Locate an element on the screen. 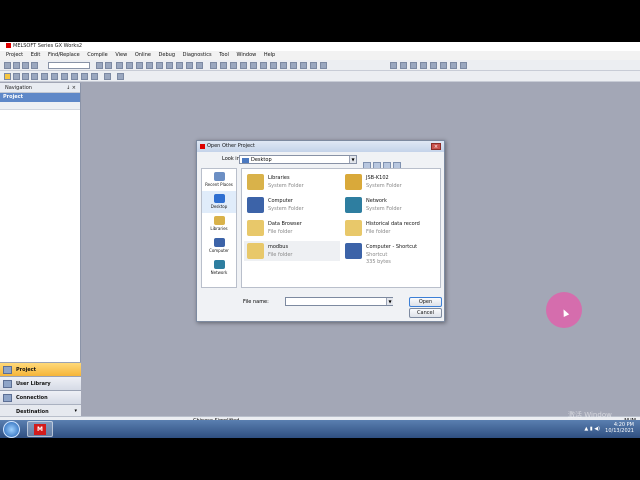 Image resolution: width=640 pixels, height=480 pixels. toolbar-combo is located at coordinates (69, 65).